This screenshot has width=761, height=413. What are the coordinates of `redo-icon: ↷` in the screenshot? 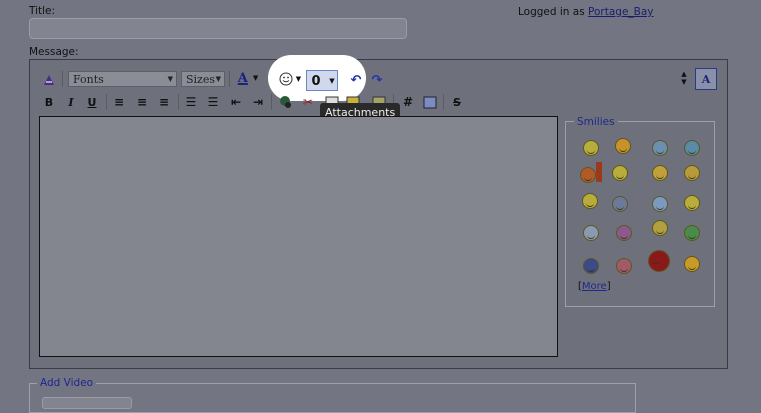 It's located at (377, 80).